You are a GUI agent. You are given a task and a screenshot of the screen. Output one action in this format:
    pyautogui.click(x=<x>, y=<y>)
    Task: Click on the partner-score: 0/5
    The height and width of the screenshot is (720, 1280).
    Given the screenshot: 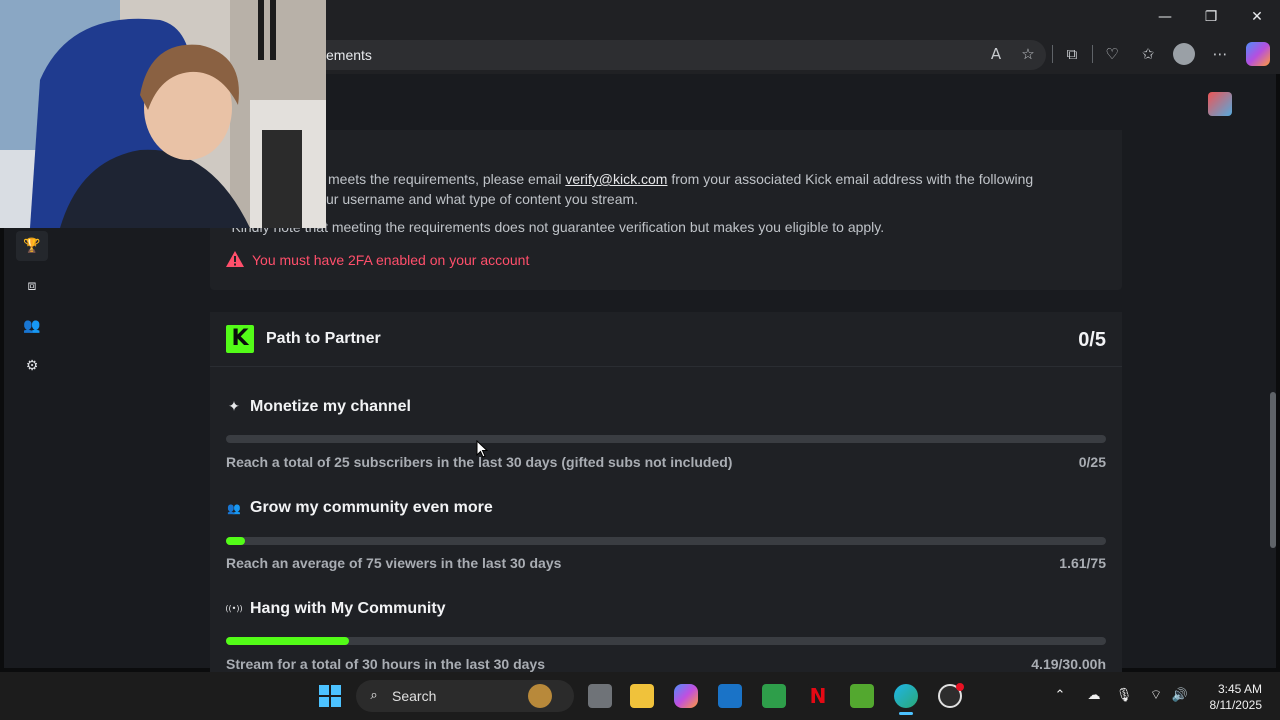 What is the action you would take?
    pyautogui.click(x=1092, y=340)
    